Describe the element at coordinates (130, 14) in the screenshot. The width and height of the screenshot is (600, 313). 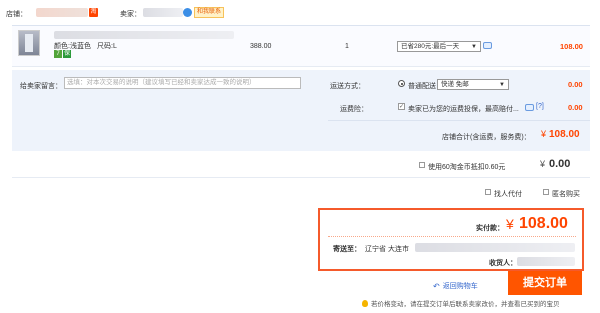
I see `seller-label: 卖家：` at that location.